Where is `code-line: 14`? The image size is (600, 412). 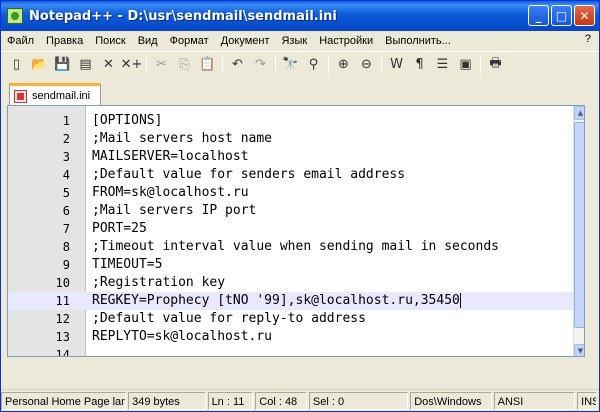
code-line: 14 is located at coordinates (296, 351).